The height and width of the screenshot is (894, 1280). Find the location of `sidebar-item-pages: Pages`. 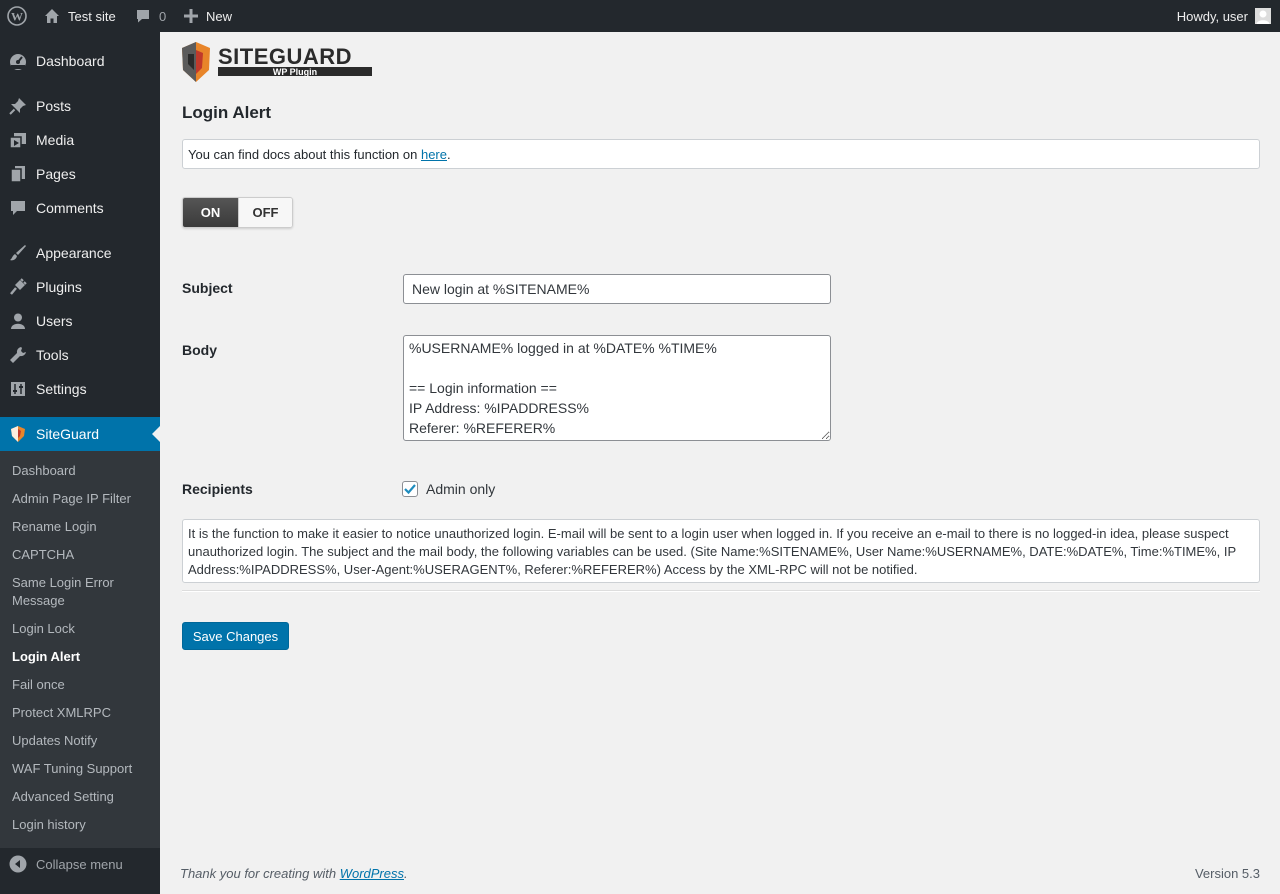

sidebar-item-pages: Pages is located at coordinates (80, 174).